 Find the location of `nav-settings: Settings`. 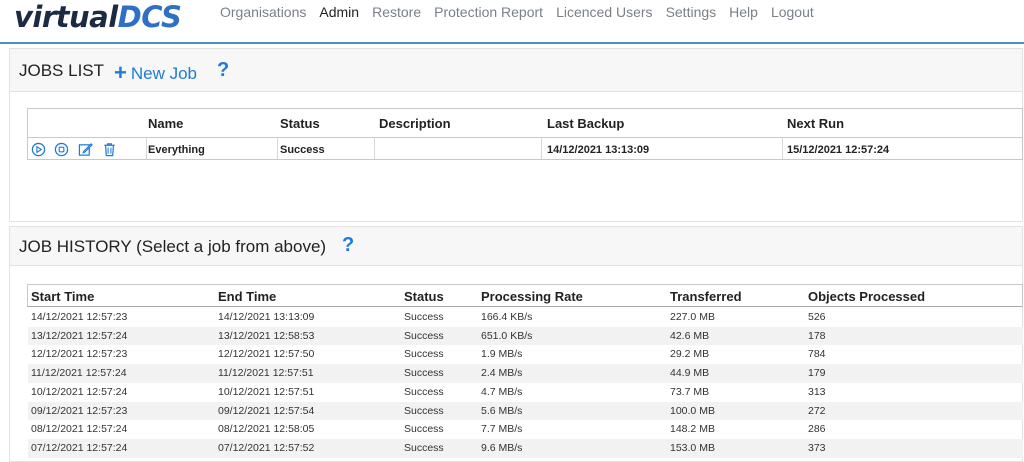

nav-settings: Settings is located at coordinates (691, 12).